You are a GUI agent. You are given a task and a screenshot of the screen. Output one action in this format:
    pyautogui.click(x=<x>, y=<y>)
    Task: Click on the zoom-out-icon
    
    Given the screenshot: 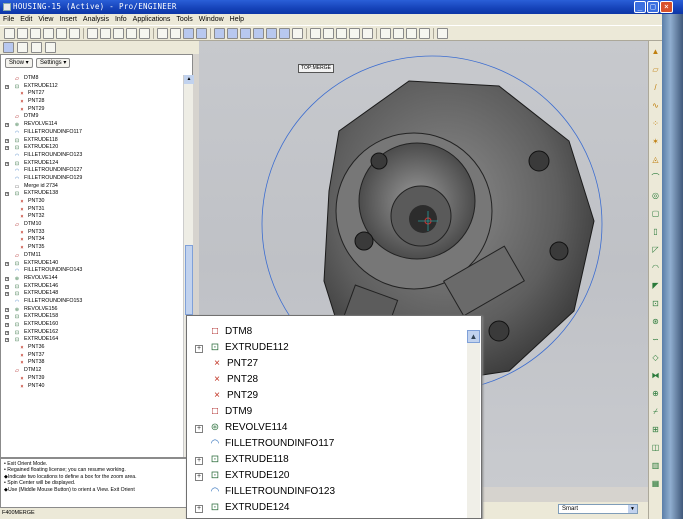 What is the action you would take?
    pyautogui.click(x=245, y=33)
    